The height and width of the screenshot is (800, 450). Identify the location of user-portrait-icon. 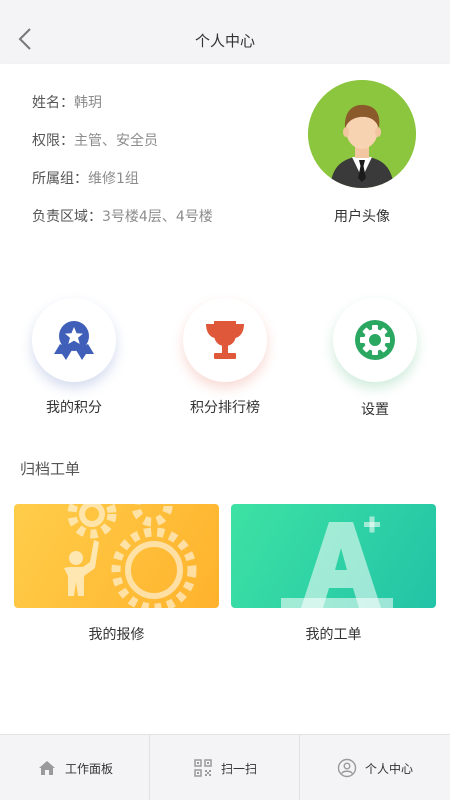
(362, 134).